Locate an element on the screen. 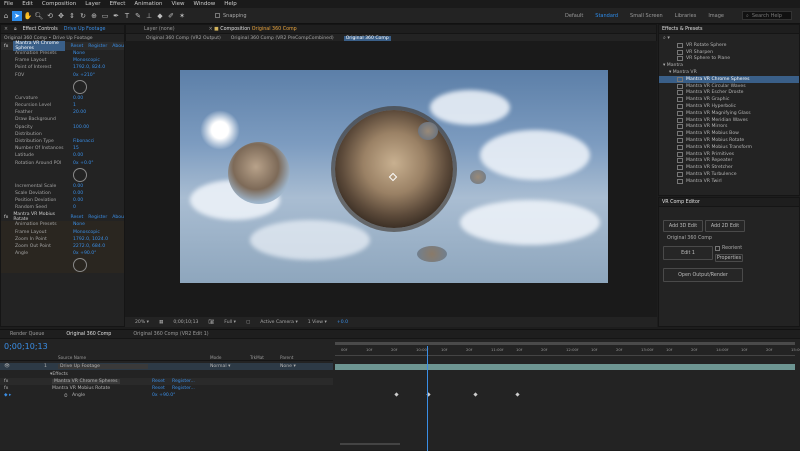 The image size is (800, 451). work-area-bar is located at coordinates (565, 343).